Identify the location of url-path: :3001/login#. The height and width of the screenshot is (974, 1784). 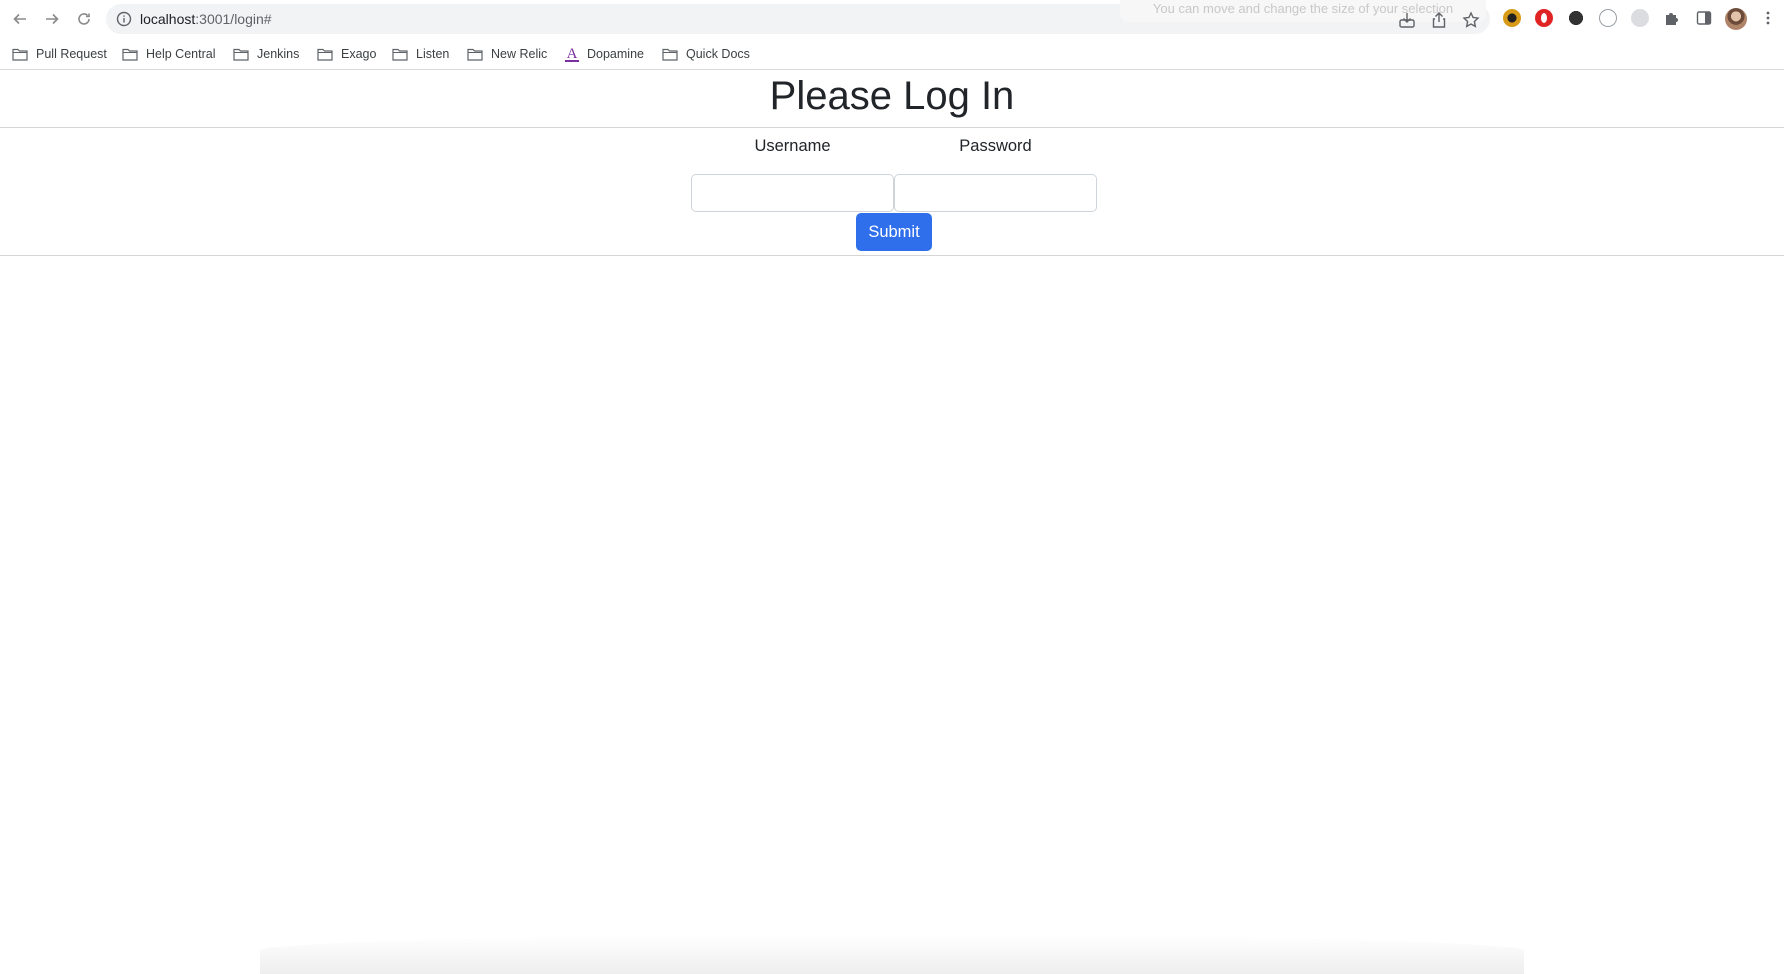
(233, 19).